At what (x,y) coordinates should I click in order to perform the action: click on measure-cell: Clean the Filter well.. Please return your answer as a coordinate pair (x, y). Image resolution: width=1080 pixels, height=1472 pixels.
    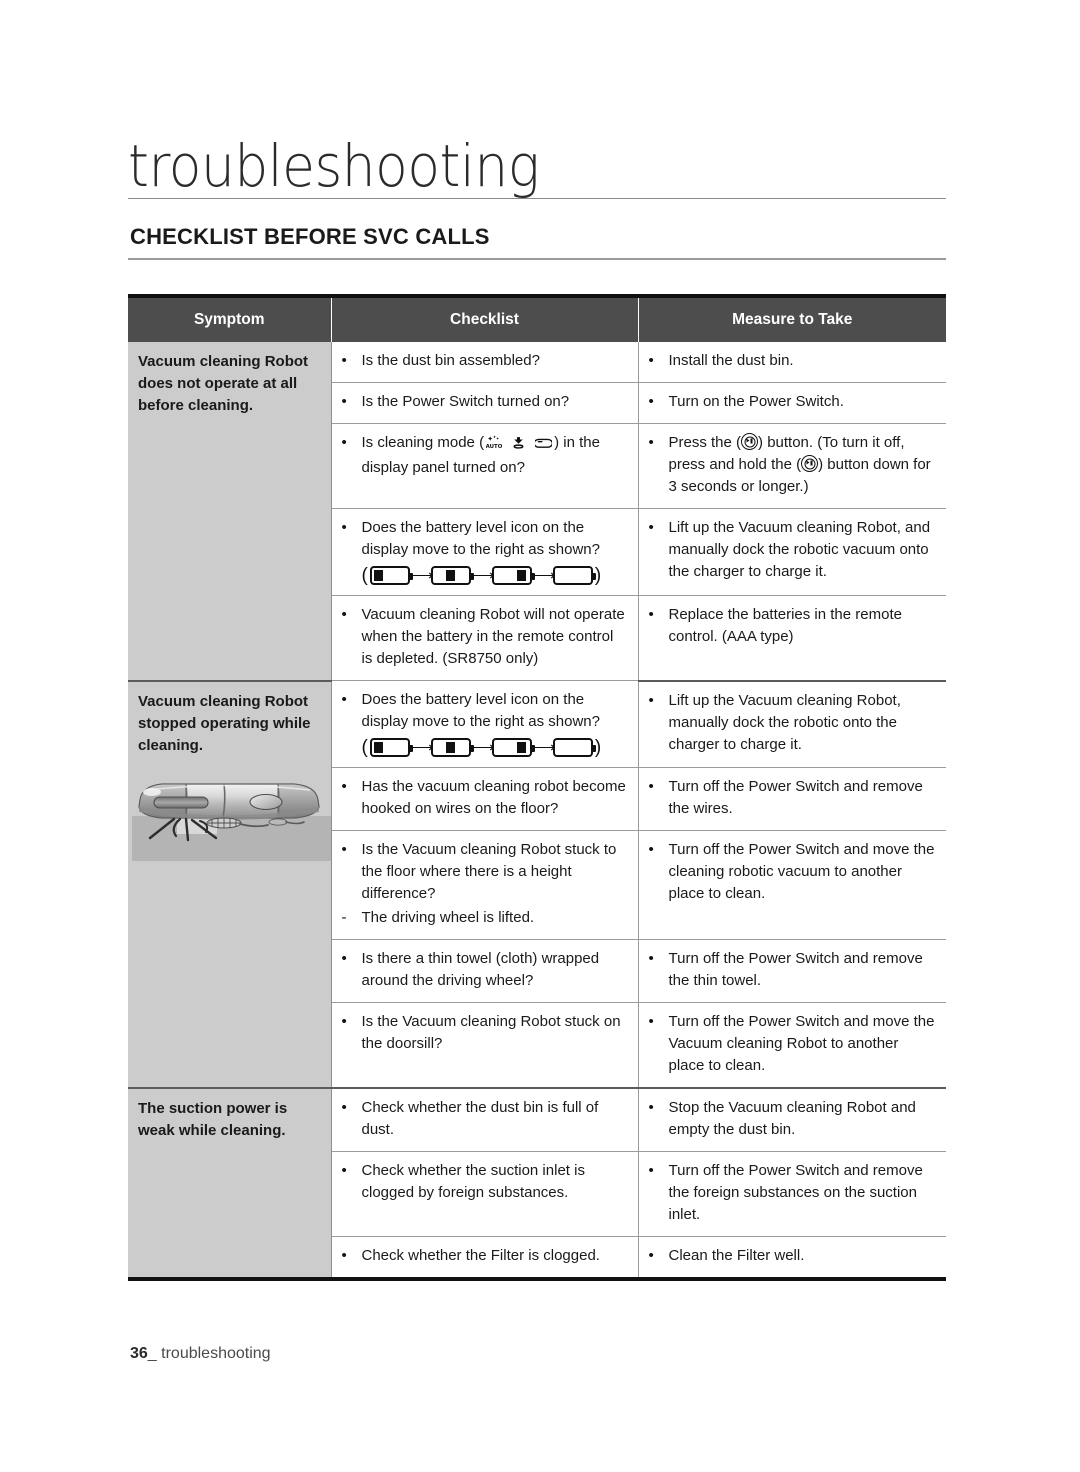
    Looking at the image, I should click on (792, 1257).